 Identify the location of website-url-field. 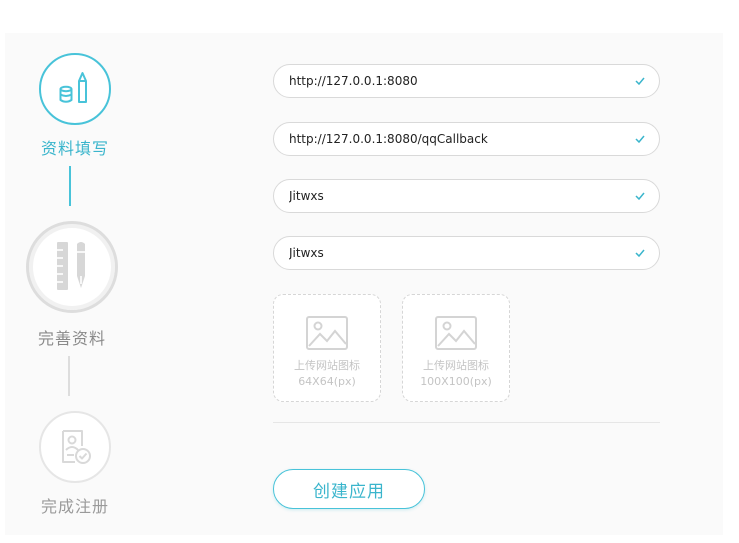
(466, 81).